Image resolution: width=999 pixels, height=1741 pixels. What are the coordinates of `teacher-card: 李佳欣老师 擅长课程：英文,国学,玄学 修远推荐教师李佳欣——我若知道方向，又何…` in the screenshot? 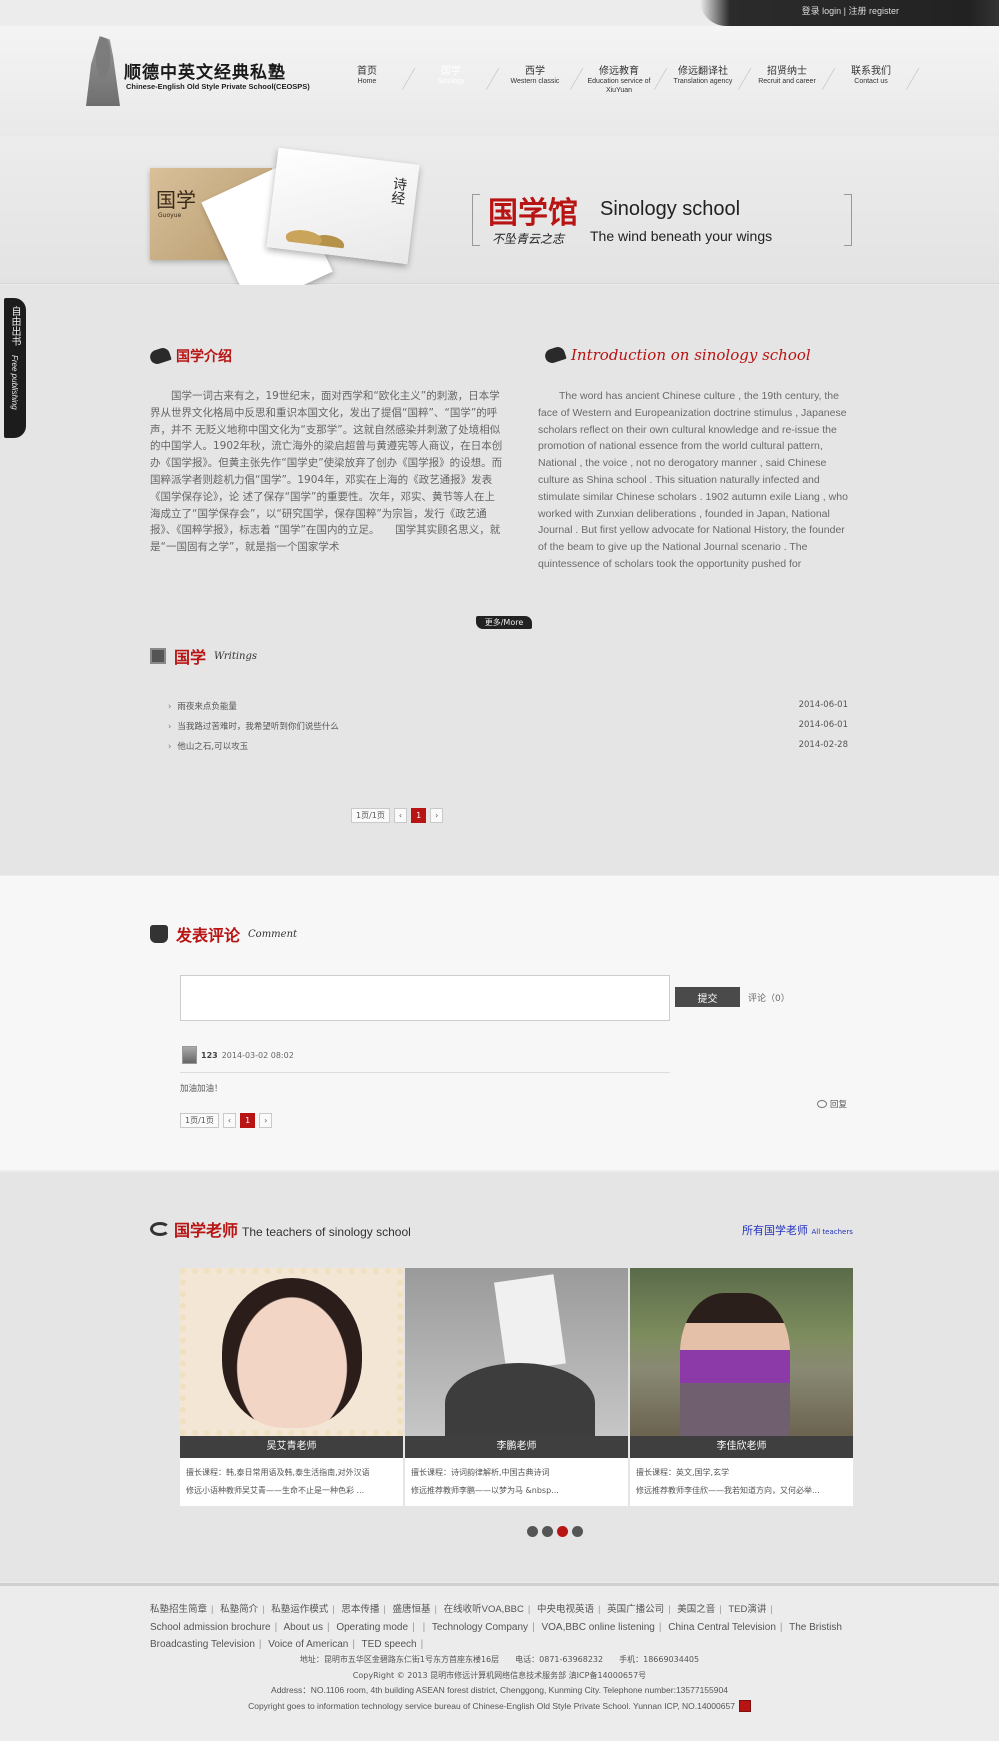 It's located at (741, 1387).